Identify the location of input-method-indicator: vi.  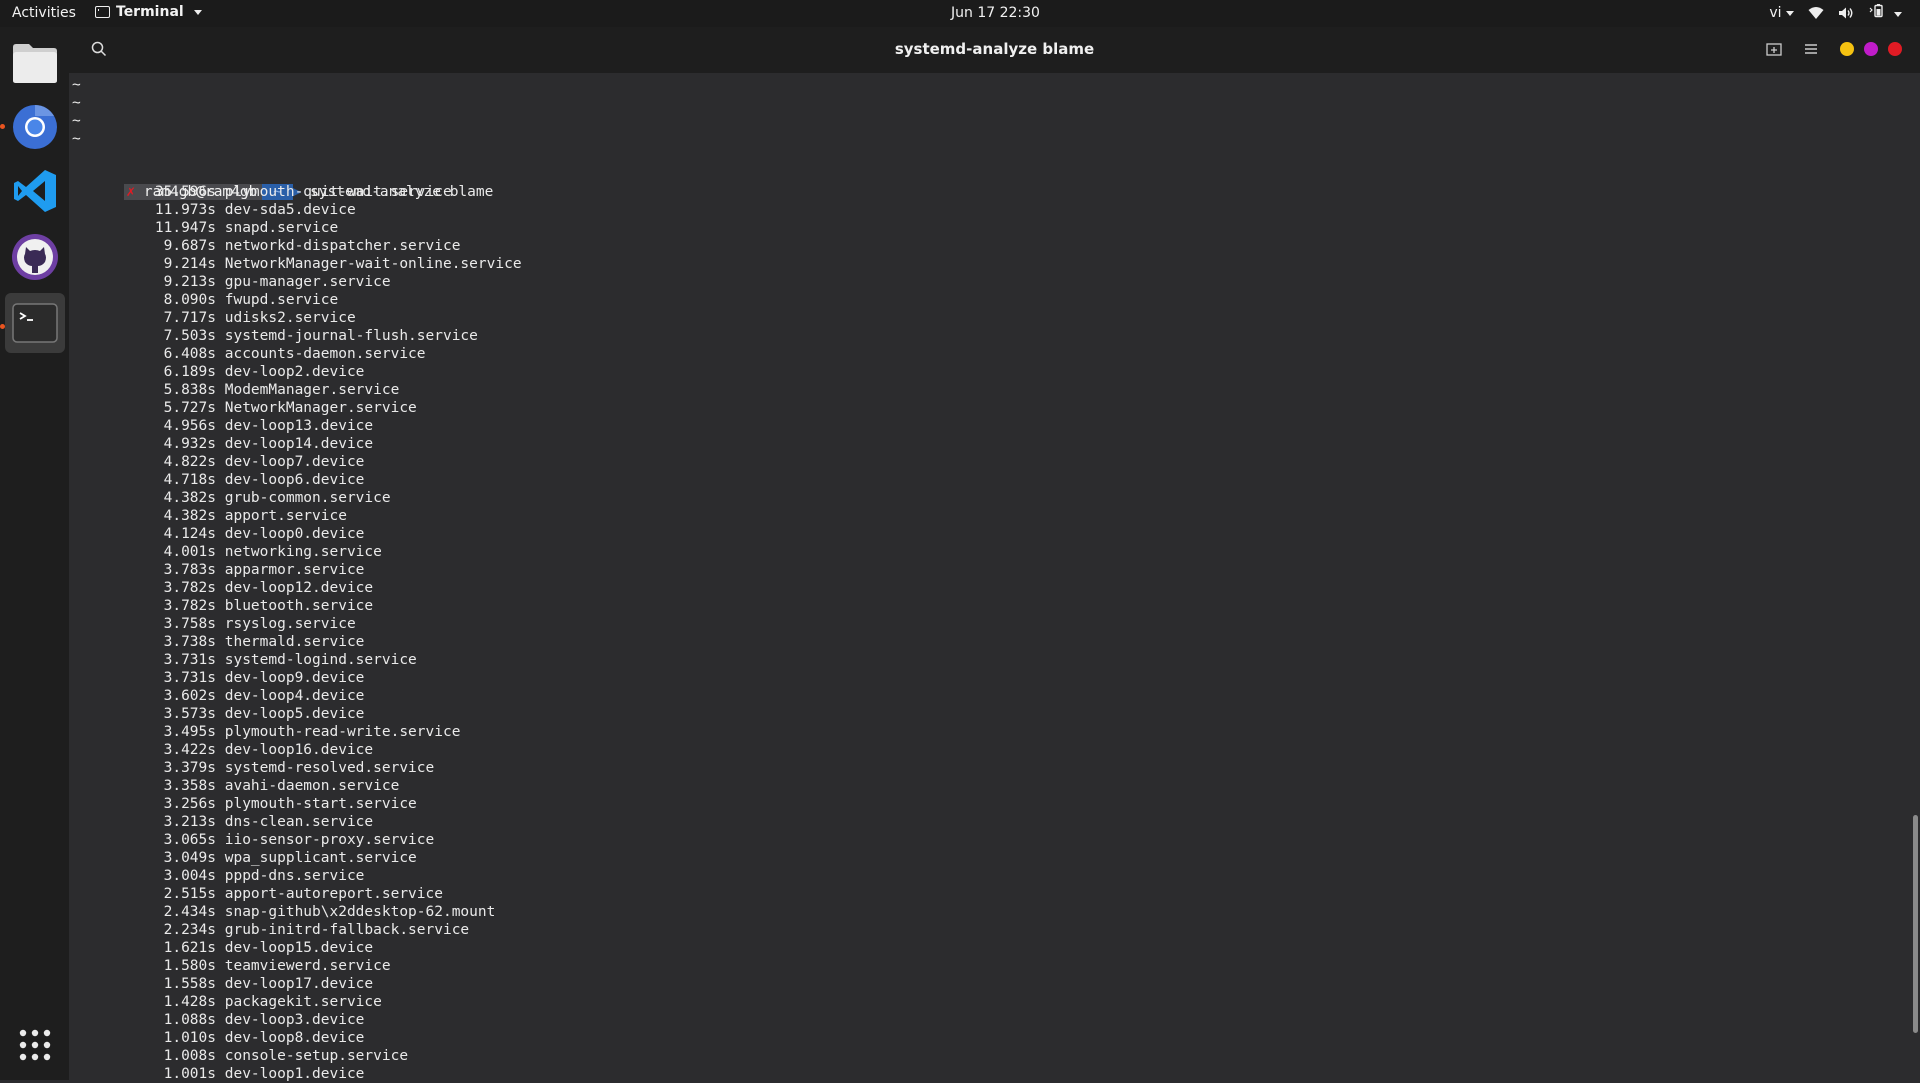
(1781, 13).